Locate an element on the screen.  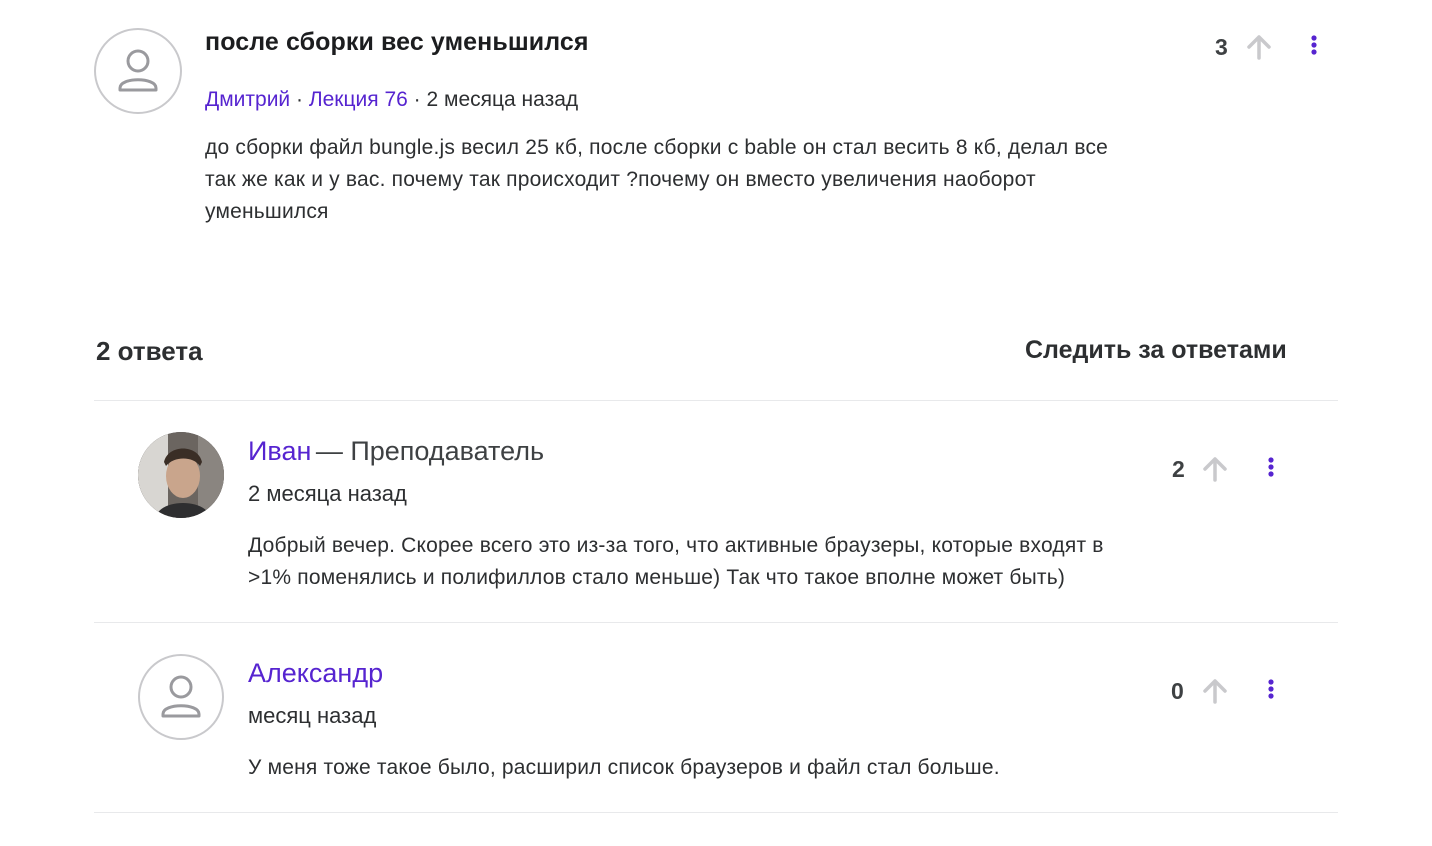
avatar-photo-icon is located at coordinates (181, 475).